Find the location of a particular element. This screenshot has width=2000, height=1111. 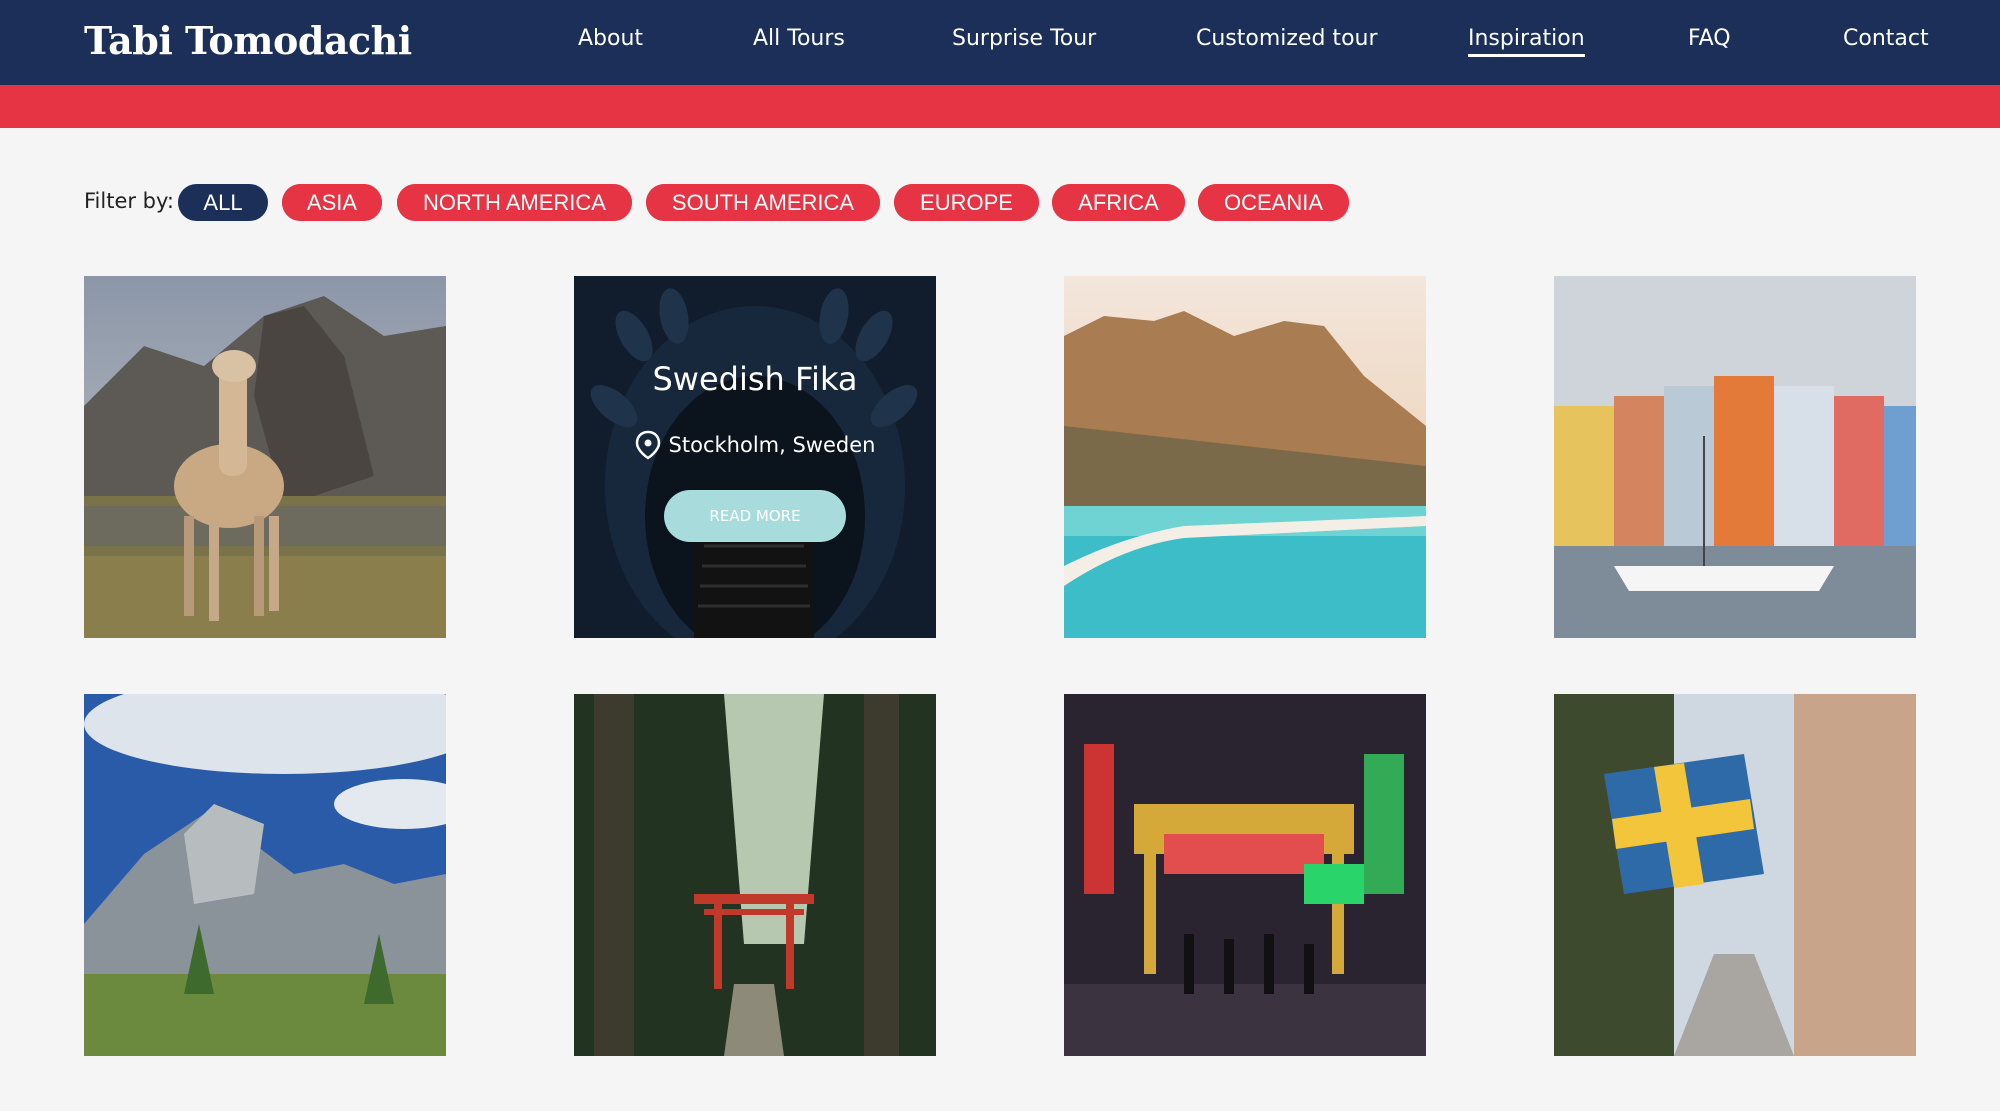

tile-swedish-fika: Swedish Fika Stockholm, Sweden READ MORE is located at coordinates (755, 457).